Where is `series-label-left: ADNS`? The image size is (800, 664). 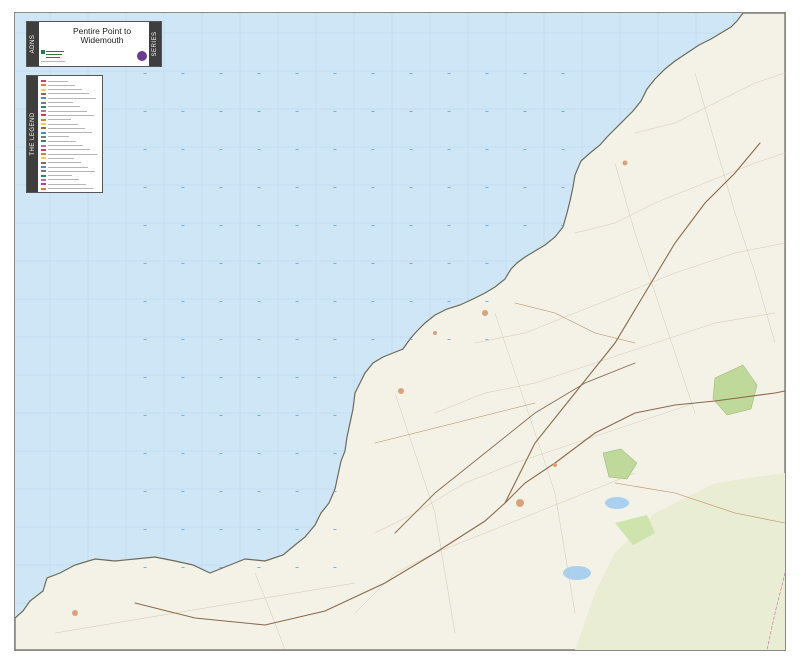
series-label-left: ADNS is located at coordinates (33, 44).